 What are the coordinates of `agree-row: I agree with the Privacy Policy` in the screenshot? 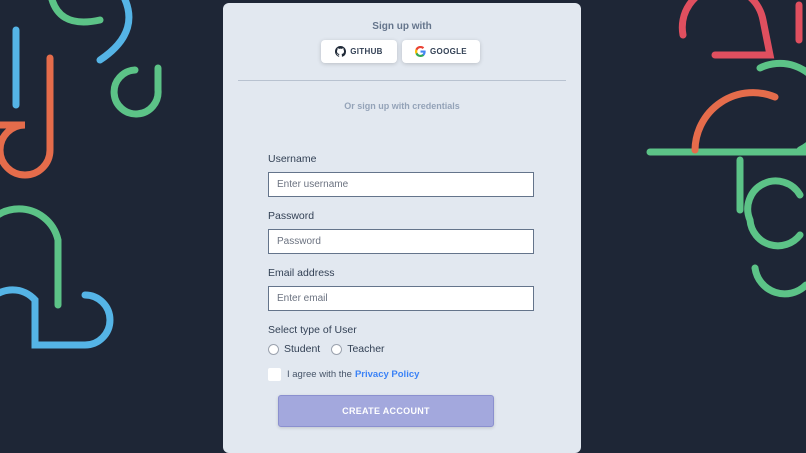 It's located at (343, 374).